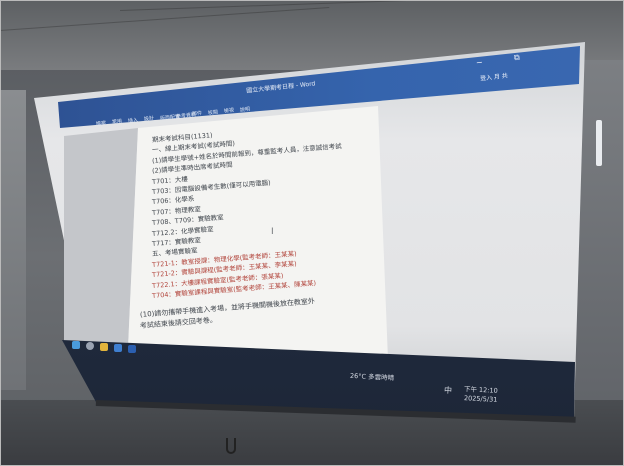 This screenshot has width=624, height=466. I want to click on ribbon-tab: 設計, so click(149, 119).